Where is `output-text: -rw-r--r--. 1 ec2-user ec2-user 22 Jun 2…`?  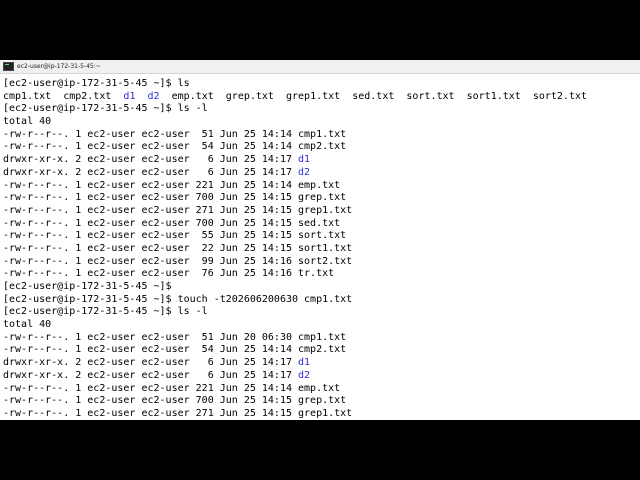 output-text: -rw-r--r--. 1 ec2-user ec2-user 22 Jun 2… is located at coordinates (178, 248).